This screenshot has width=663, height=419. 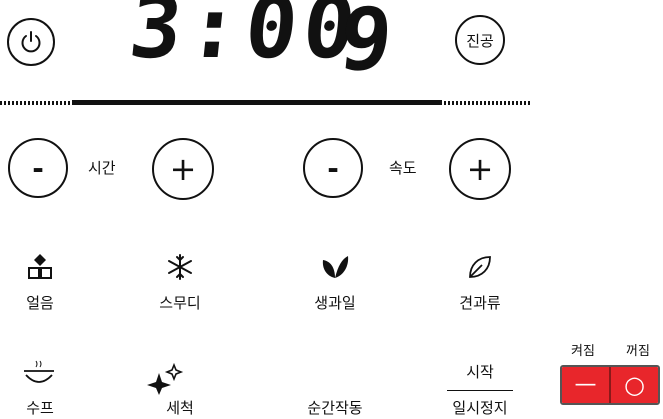 I want to click on program-fruit-button: 생과일, so click(x=335, y=283).